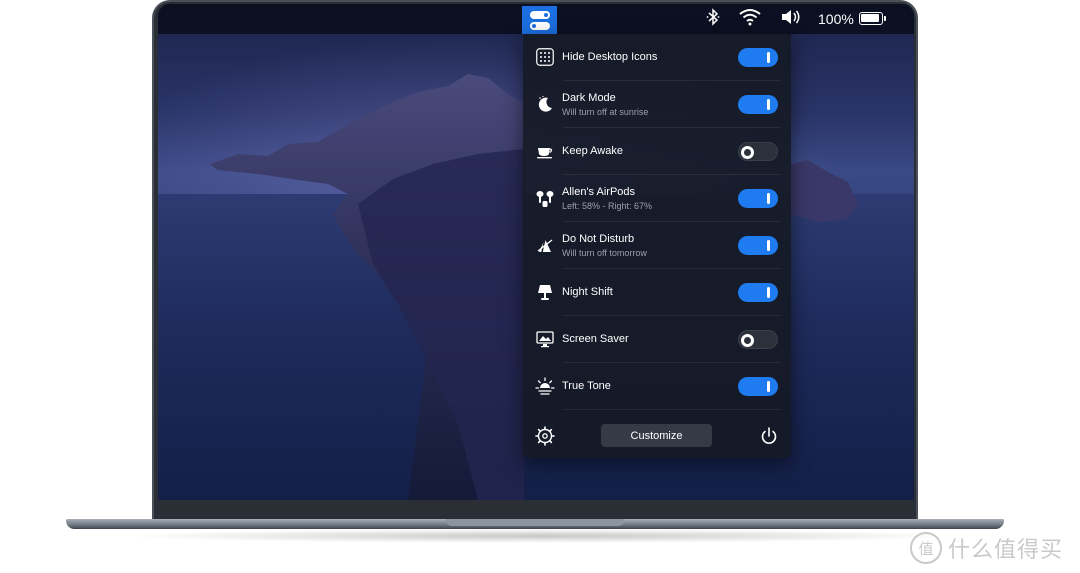 The width and height of the screenshot is (1080, 573). What do you see at coordinates (589, 97) in the screenshot?
I see `row-title: Dark Mode` at bounding box center [589, 97].